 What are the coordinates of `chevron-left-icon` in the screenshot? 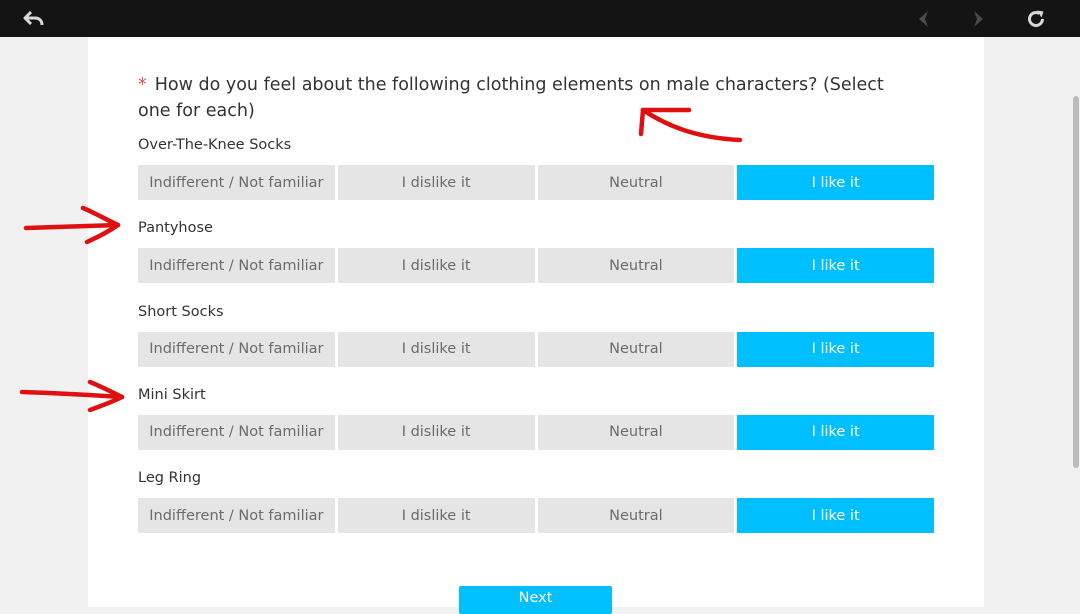 It's located at (923, 18).